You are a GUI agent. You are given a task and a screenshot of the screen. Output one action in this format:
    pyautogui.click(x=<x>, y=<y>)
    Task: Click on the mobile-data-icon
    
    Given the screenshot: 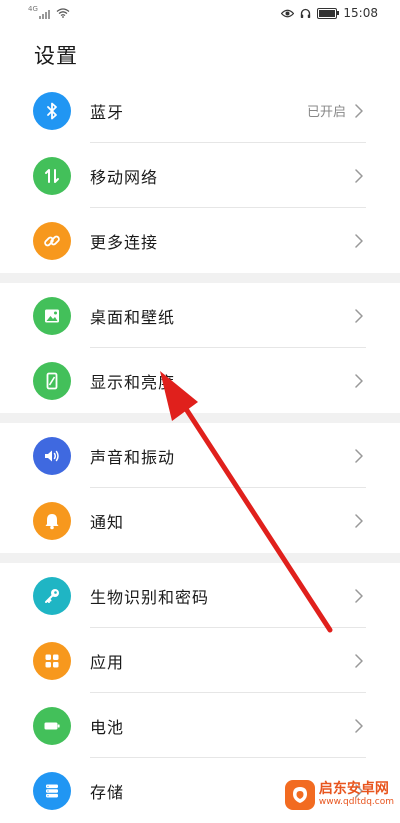 What is the action you would take?
    pyautogui.click(x=52, y=175)
    